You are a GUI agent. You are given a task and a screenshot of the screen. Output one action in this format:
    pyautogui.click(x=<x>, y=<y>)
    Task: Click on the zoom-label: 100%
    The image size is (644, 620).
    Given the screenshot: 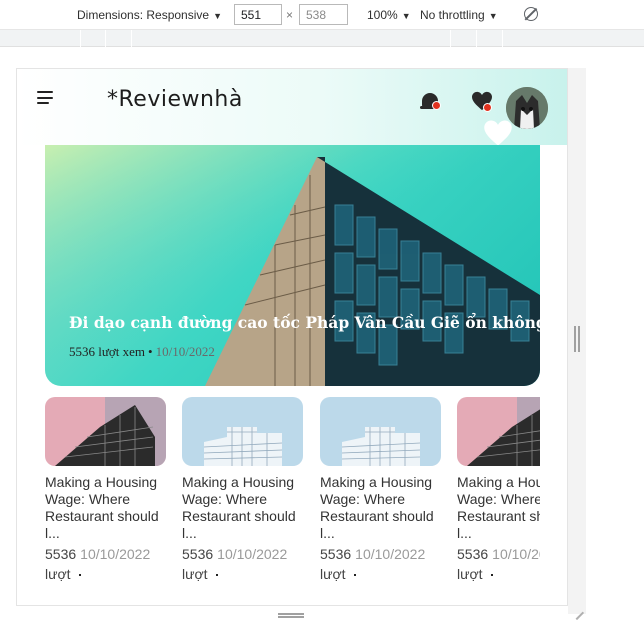 What is the action you would take?
    pyautogui.click(x=382, y=15)
    